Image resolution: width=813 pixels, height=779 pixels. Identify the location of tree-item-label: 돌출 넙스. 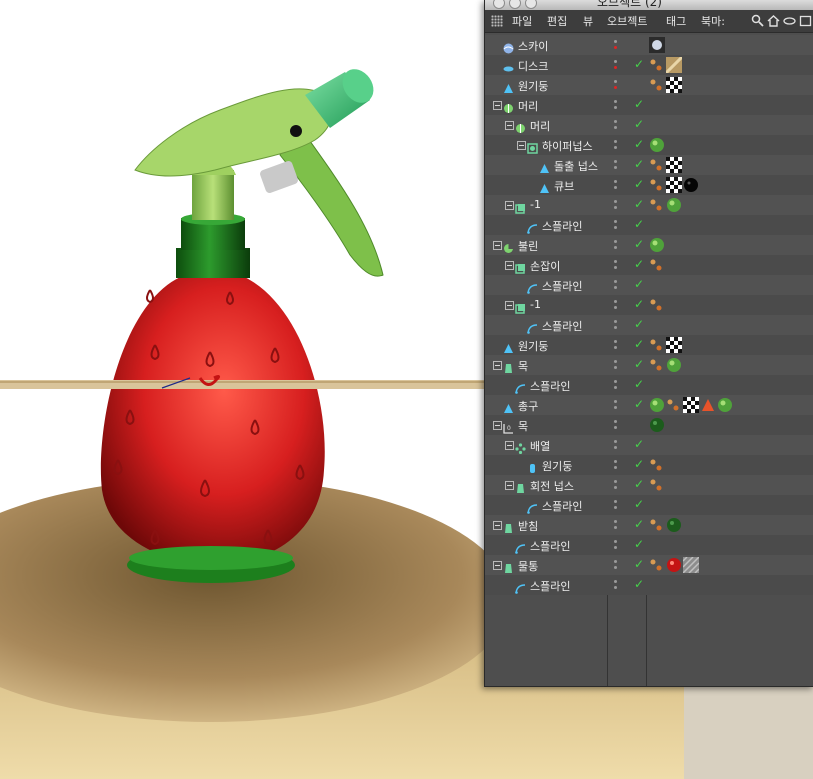
(576, 166).